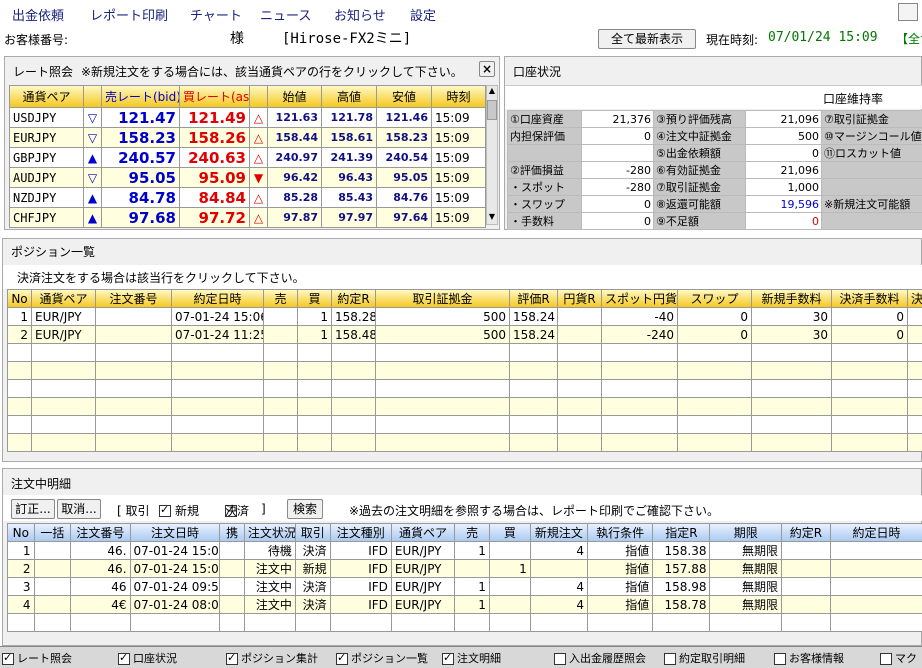 Image resolution: width=922 pixels, height=668 pixels. I want to click on high-price: 241.39, so click(349, 157).